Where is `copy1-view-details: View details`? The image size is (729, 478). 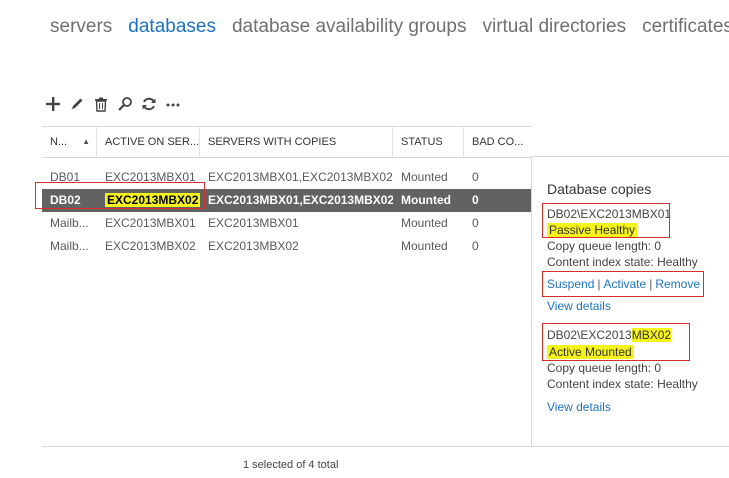 copy1-view-details: View details is located at coordinates (579, 306).